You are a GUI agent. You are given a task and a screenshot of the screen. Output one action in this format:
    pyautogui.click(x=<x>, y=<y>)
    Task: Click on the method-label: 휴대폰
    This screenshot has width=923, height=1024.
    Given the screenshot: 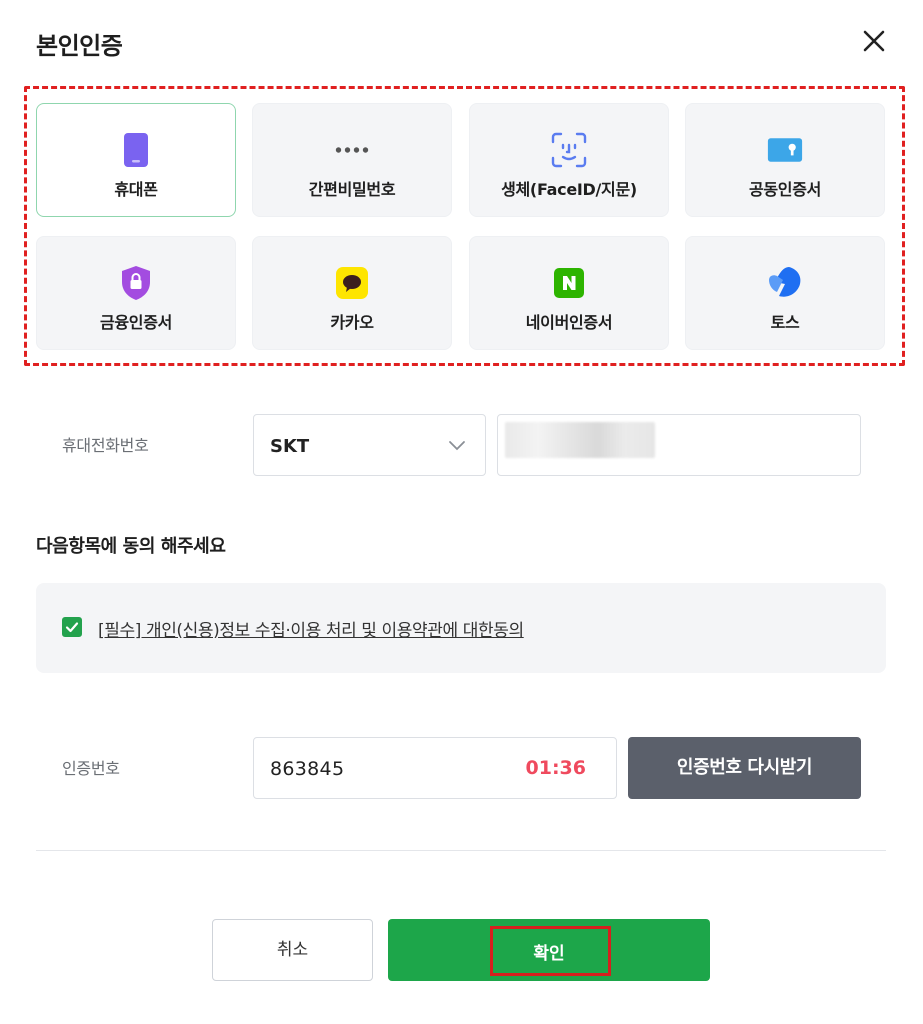 What is the action you would take?
    pyautogui.click(x=136, y=189)
    